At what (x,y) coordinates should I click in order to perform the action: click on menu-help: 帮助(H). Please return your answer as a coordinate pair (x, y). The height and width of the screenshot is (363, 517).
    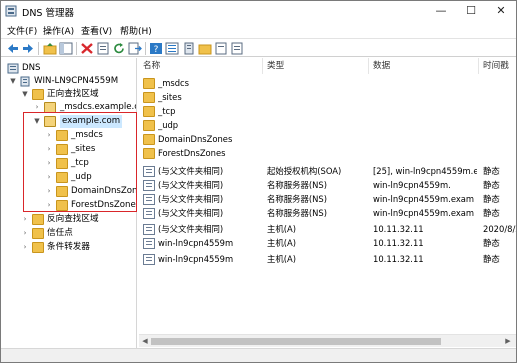
    Looking at the image, I should click on (136, 30).